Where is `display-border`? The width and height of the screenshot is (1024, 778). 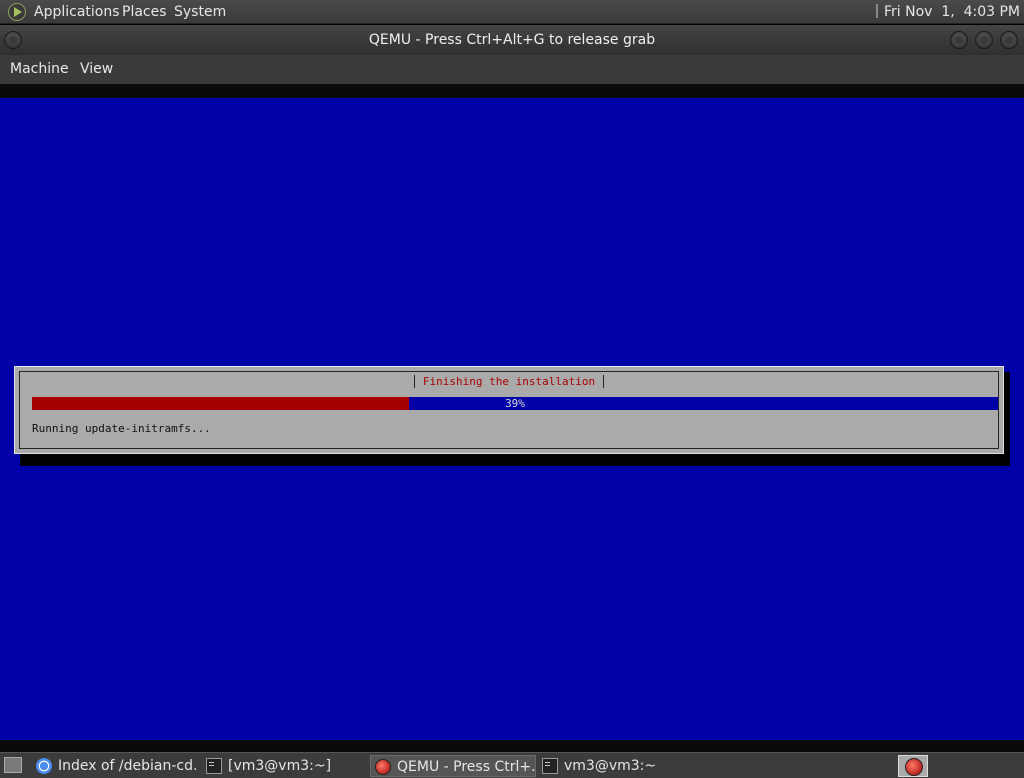
display-border is located at coordinates (512, 91).